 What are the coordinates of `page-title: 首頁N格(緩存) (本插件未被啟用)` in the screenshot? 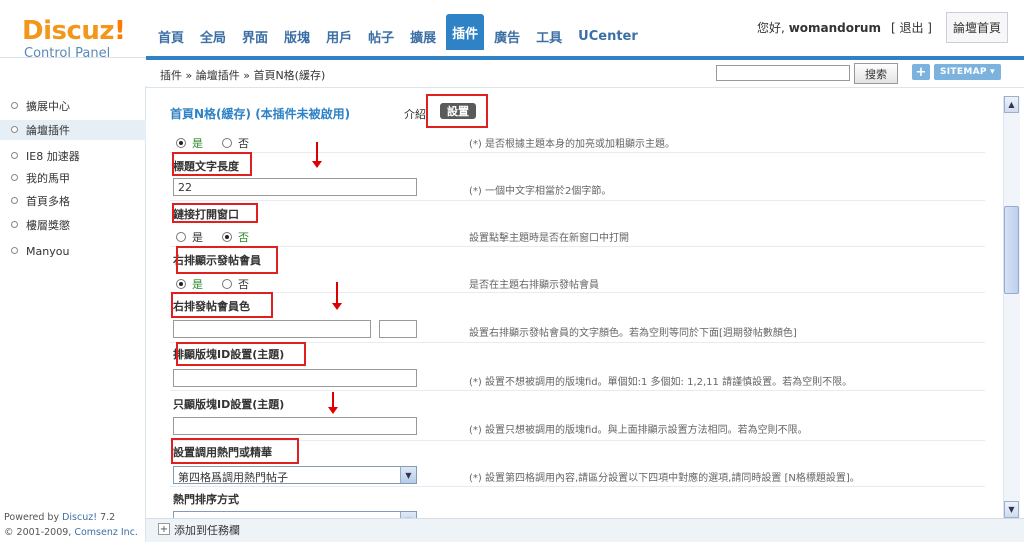 It's located at (260, 114).